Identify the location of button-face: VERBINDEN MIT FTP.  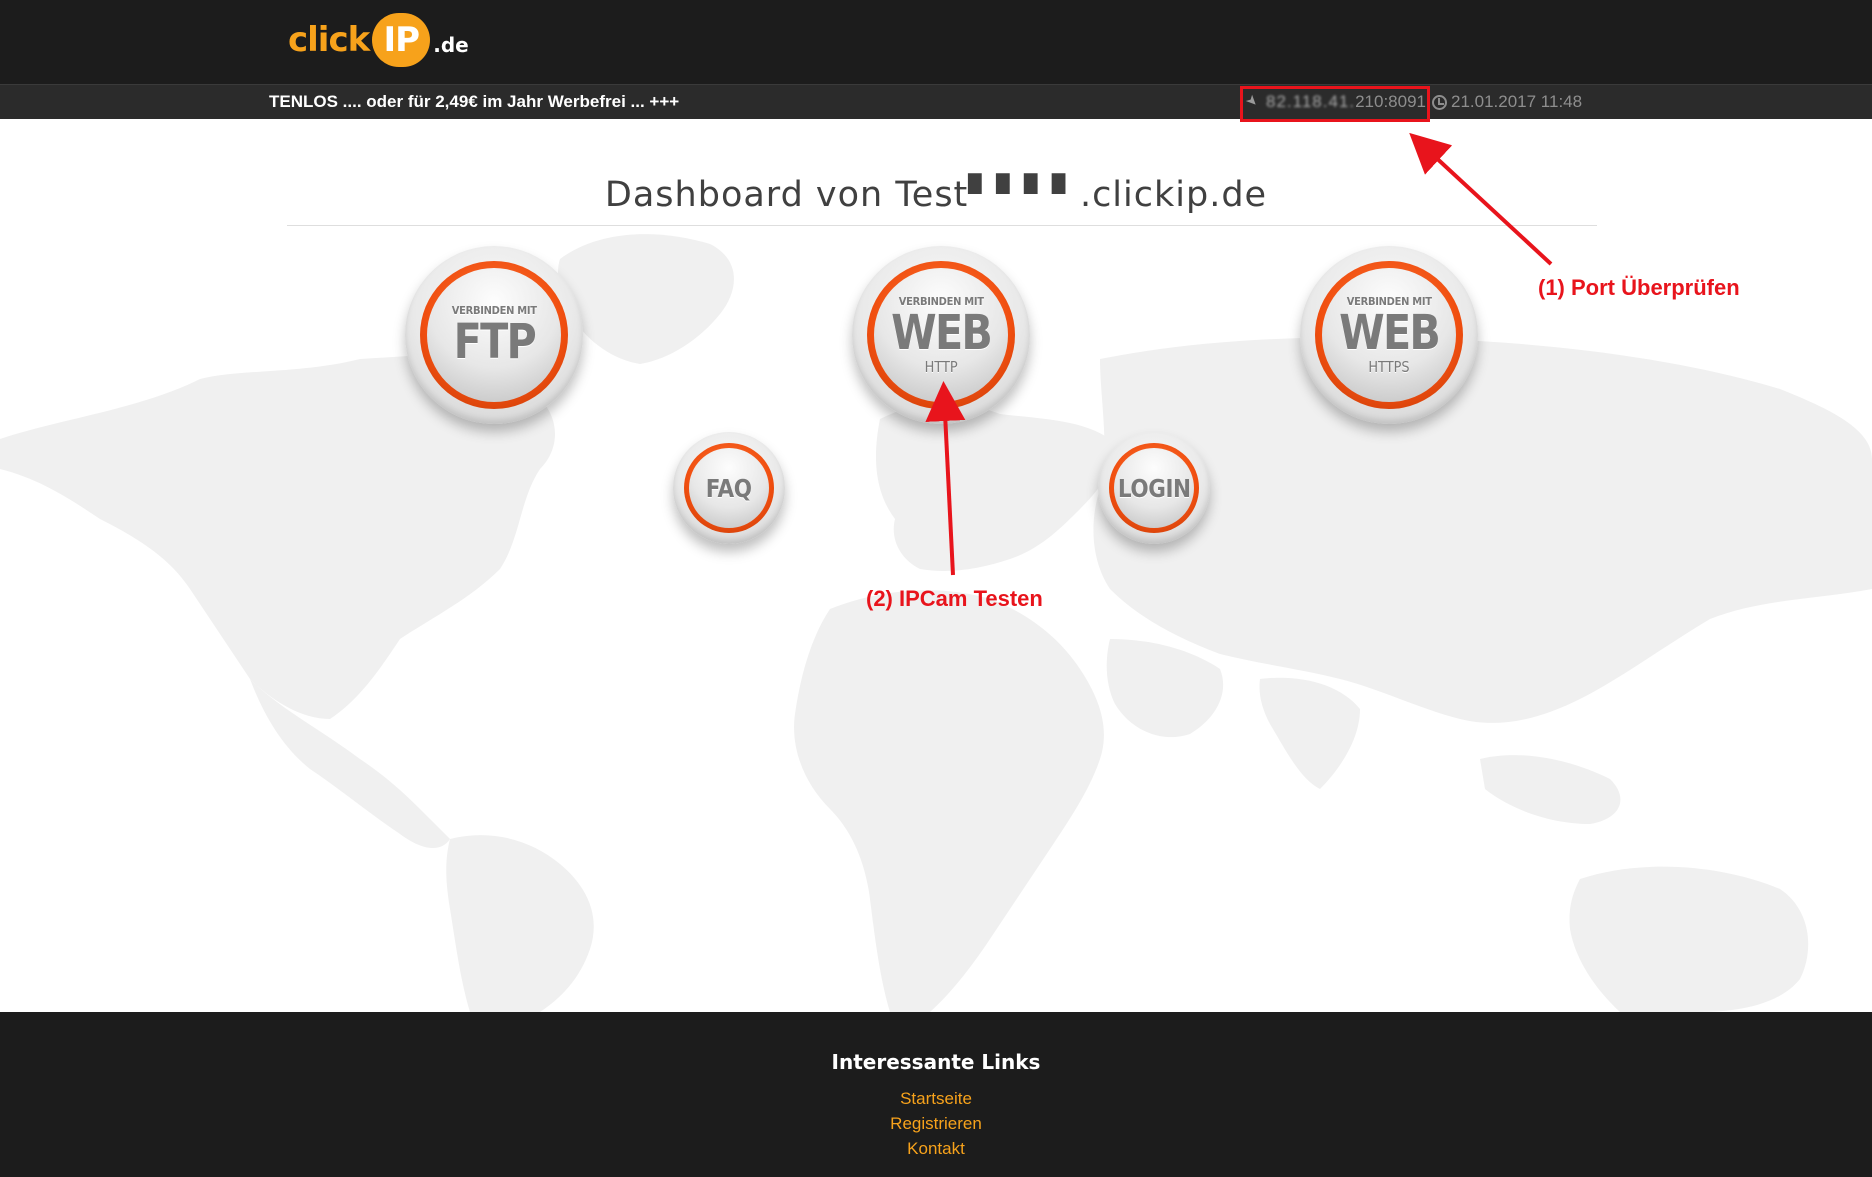
(494, 335).